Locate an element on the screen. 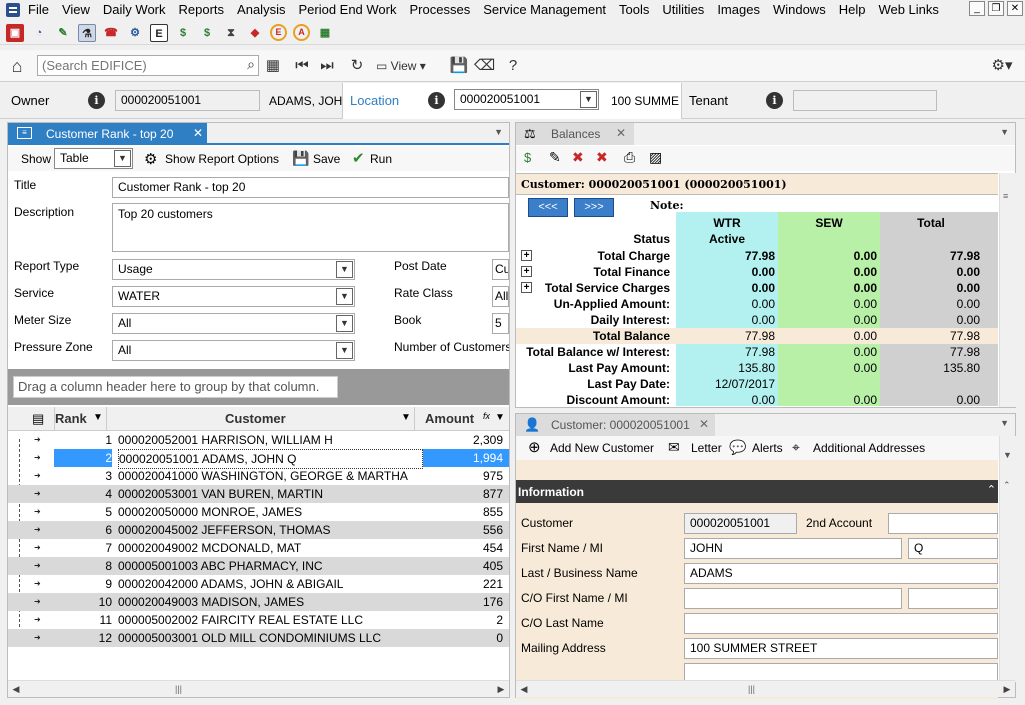 This screenshot has height=705, width=1025. pressure-zone-dropdown-icon: ▼ is located at coordinates (344, 350).